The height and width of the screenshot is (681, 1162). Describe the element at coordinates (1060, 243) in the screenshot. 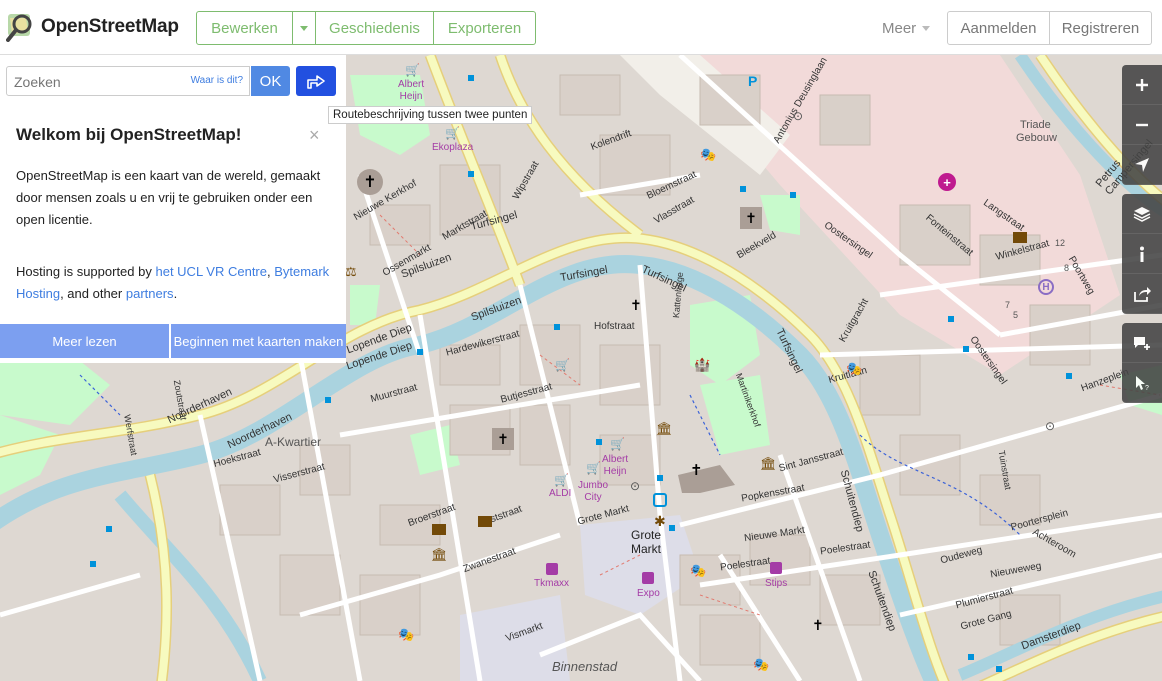

I see `house-number: 12` at that location.